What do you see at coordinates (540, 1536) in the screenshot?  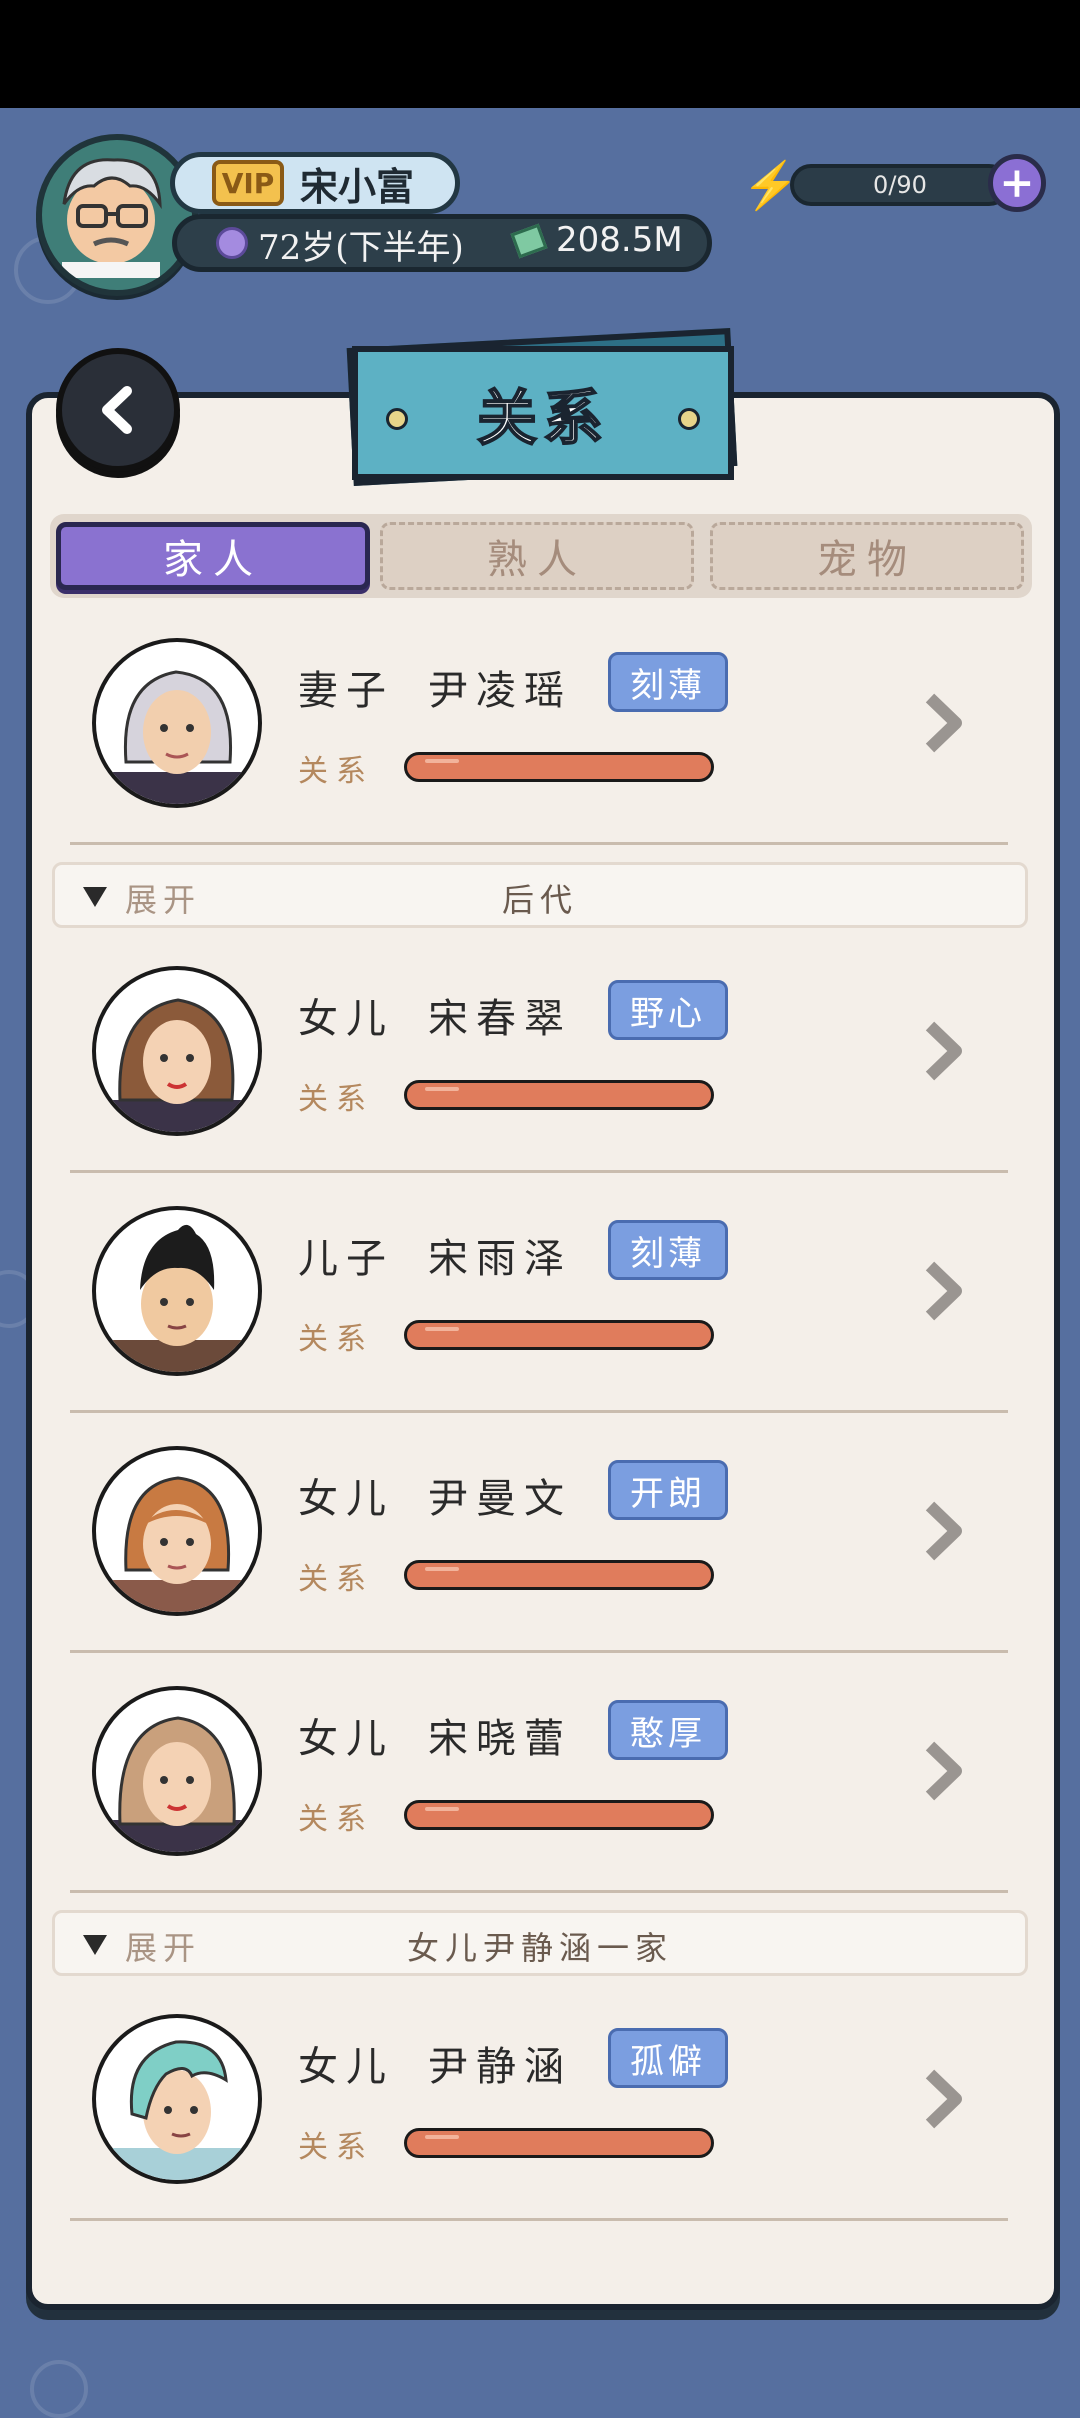 I see `list-item: 女儿 尹曼文 开朗 关系` at bounding box center [540, 1536].